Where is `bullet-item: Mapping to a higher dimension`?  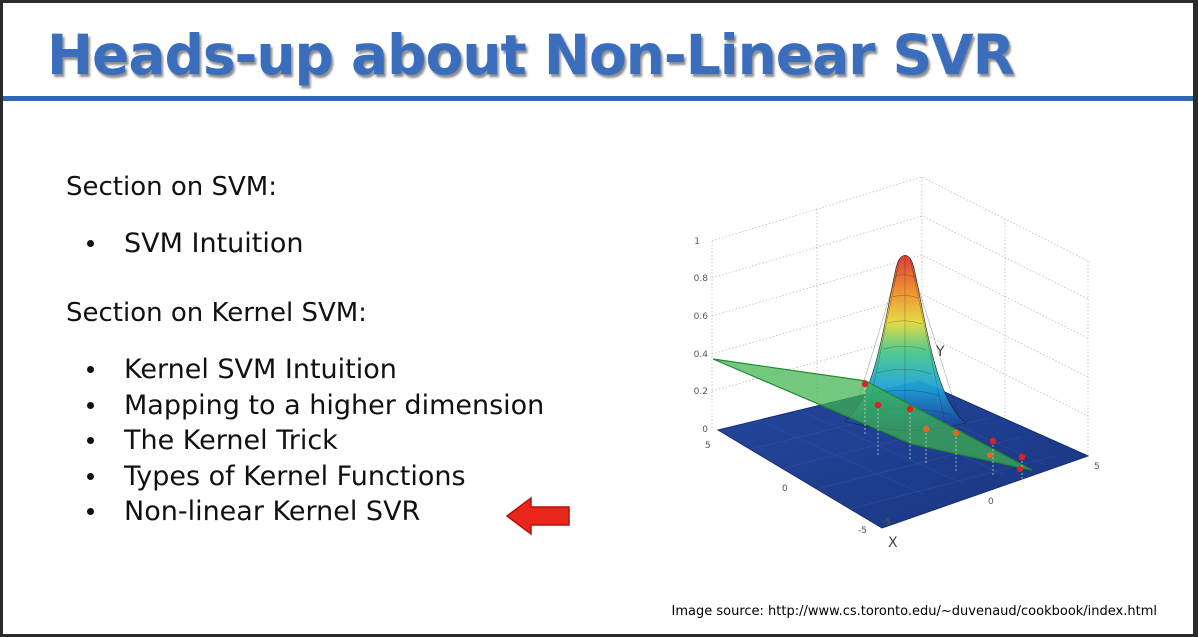 bullet-item: Mapping to a higher dimension is located at coordinates (313, 406).